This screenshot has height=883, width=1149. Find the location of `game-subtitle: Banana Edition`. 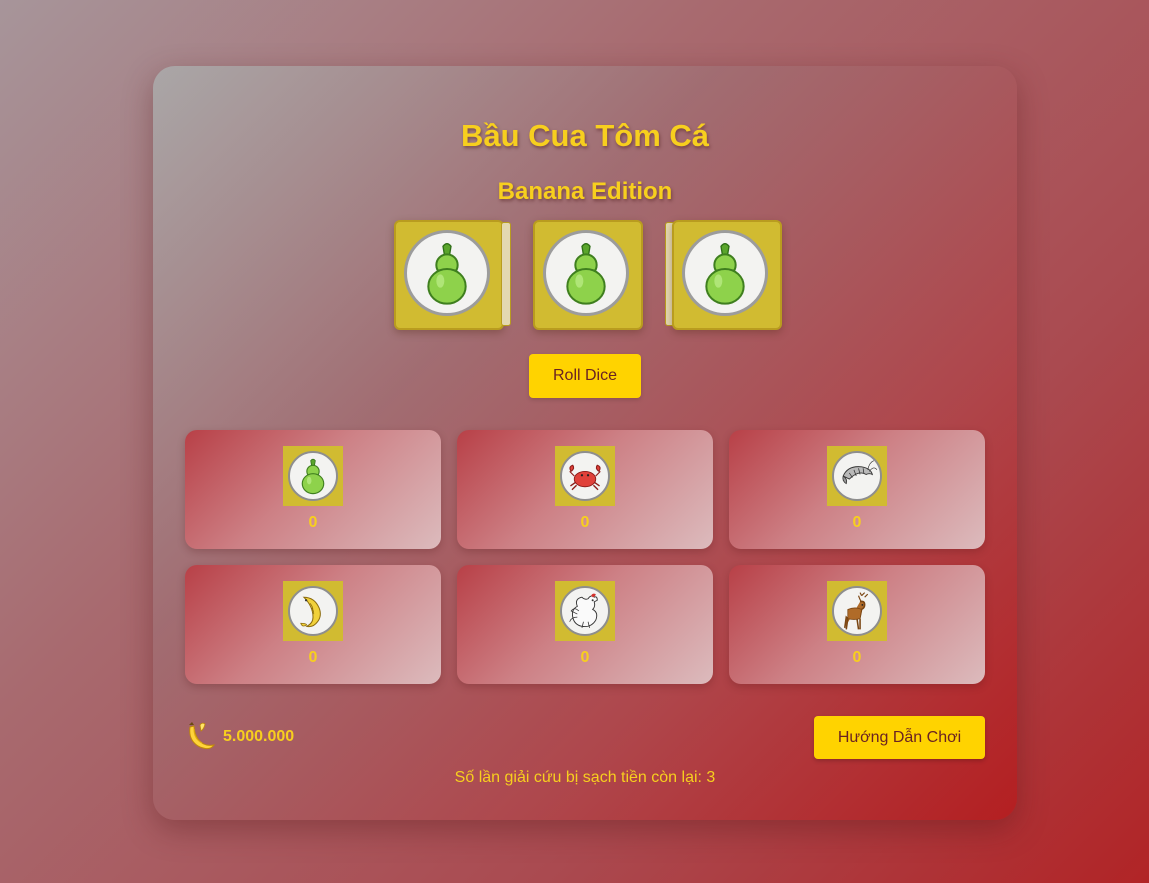

game-subtitle: Banana Edition is located at coordinates (585, 191).